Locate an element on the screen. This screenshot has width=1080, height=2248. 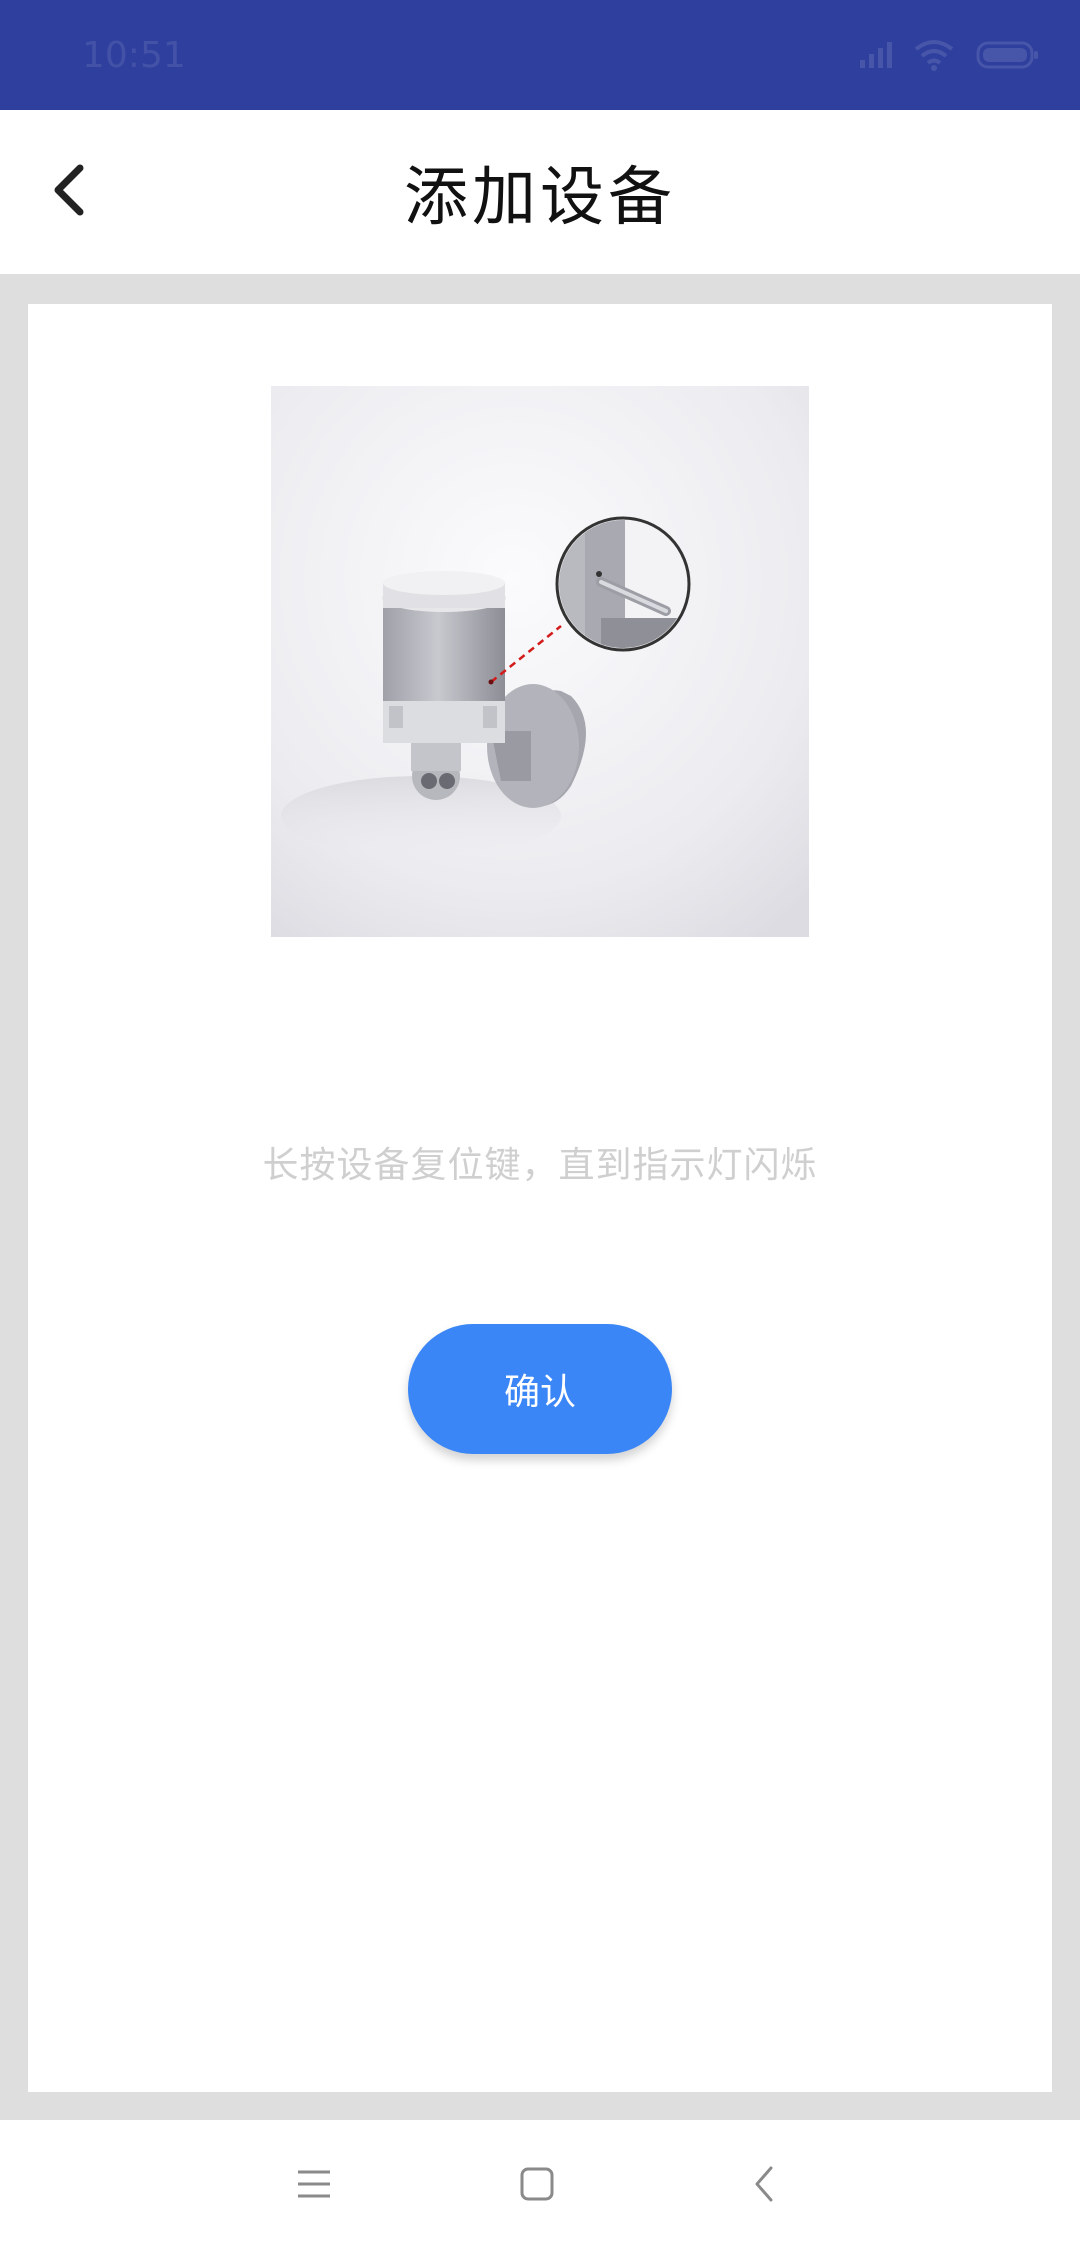
menu-icon is located at coordinates (314, 2184).